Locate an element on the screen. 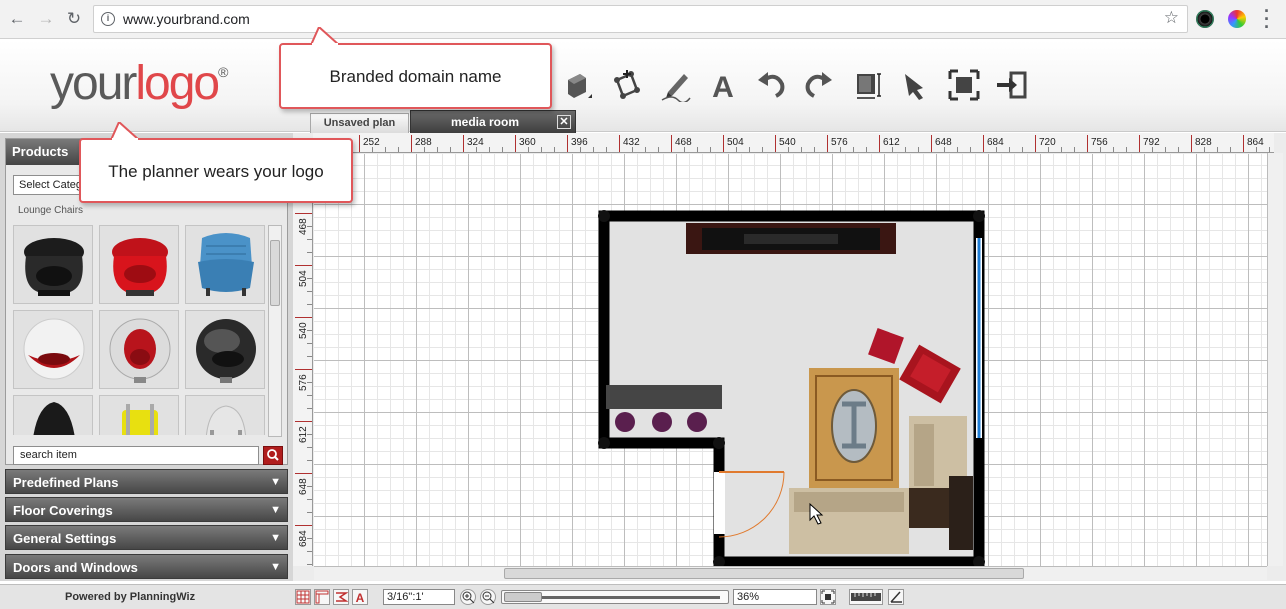 This screenshot has width=1286, height=609. accordion-label: Predefined Plans is located at coordinates (66, 482).